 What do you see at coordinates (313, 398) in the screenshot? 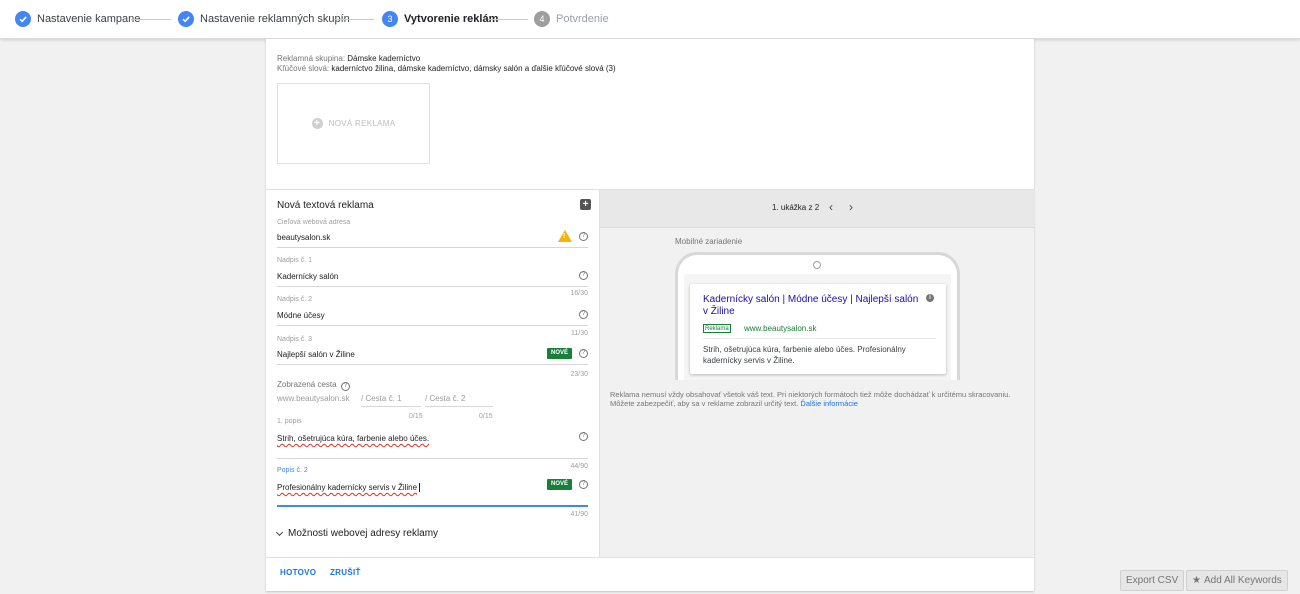
I see `display-path-domain: www.beautysalon.sk` at bounding box center [313, 398].